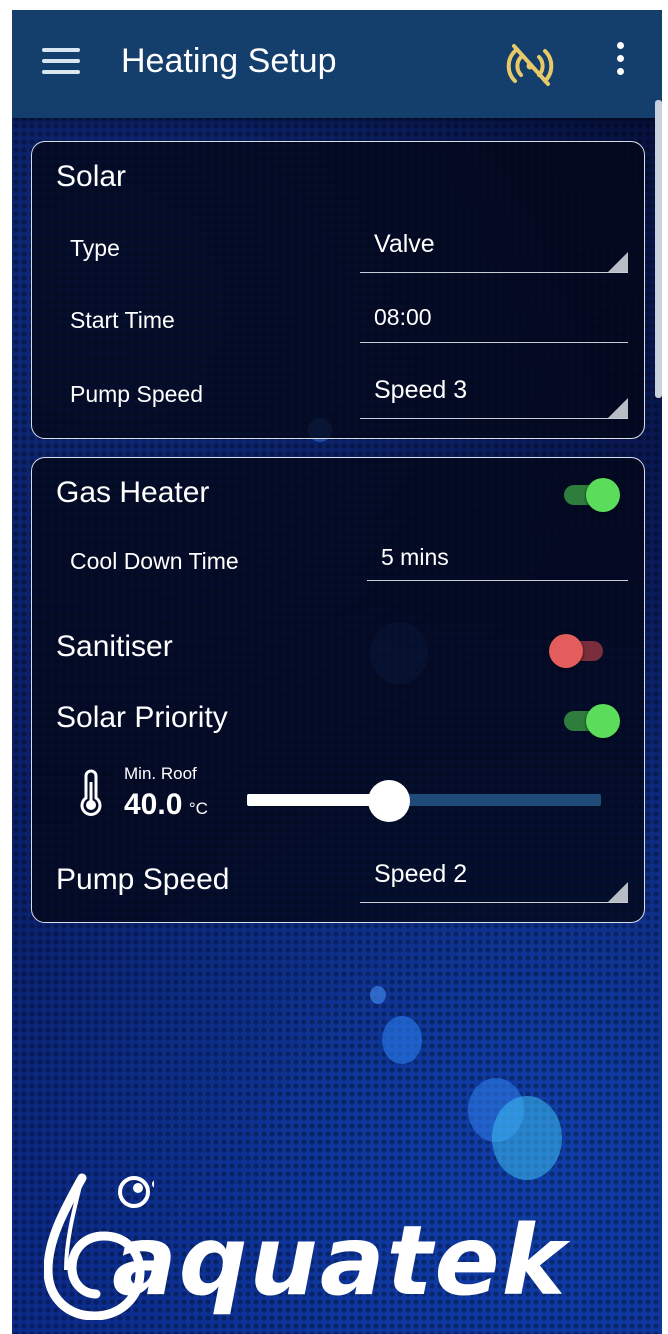 The height and width of the screenshot is (1334, 668). I want to click on gas-heater-toggle, so click(591, 495).